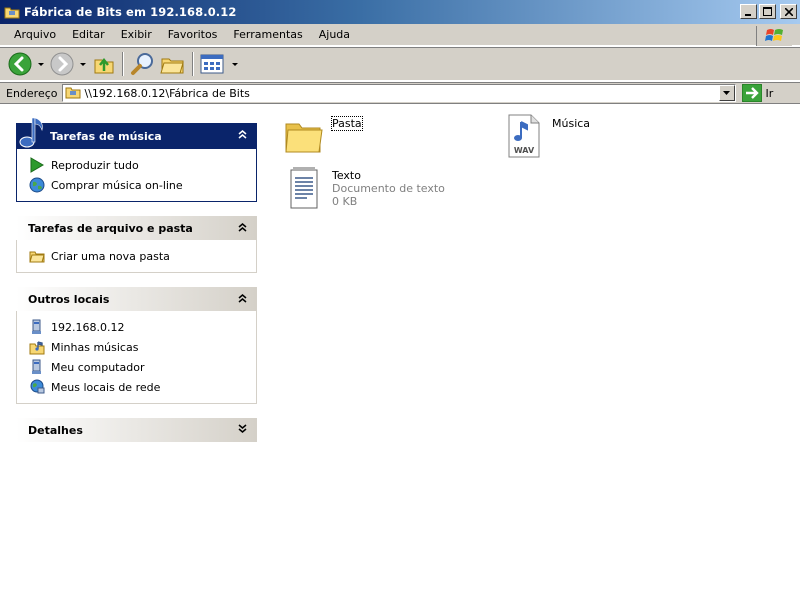  I want to click on place-my-computer: Meu computador, so click(137, 367).